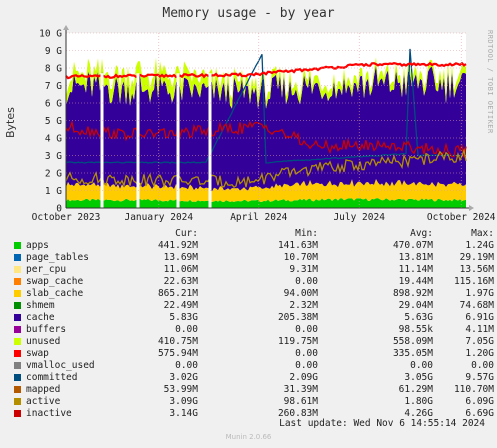 This screenshot has height=448, width=497. Describe the element at coordinates (180, 305) in the screenshot. I see `legend-cur-value: 22.49M` at that location.